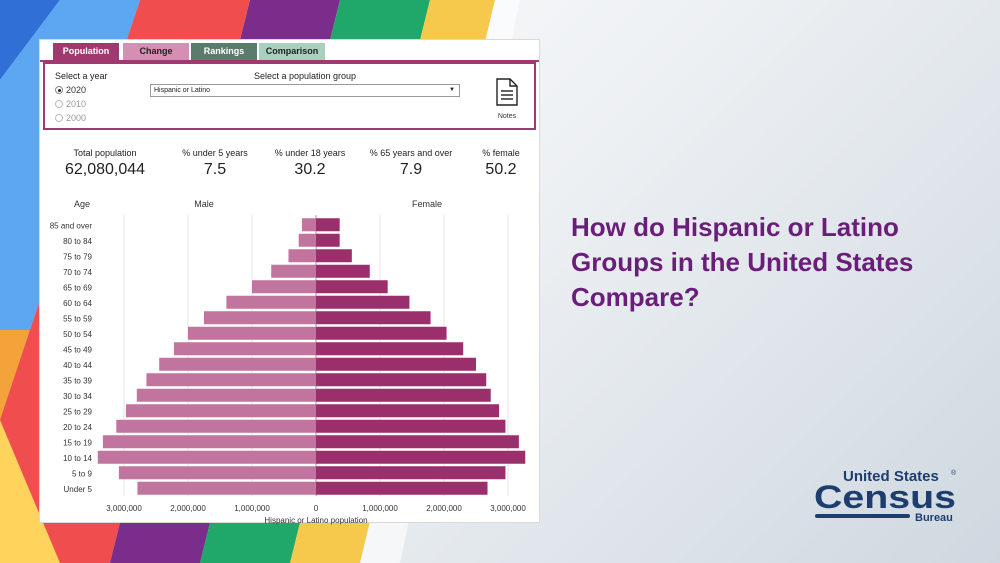  Describe the element at coordinates (76, 118) in the screenshot. I see `radio-label: 2000` at that location.